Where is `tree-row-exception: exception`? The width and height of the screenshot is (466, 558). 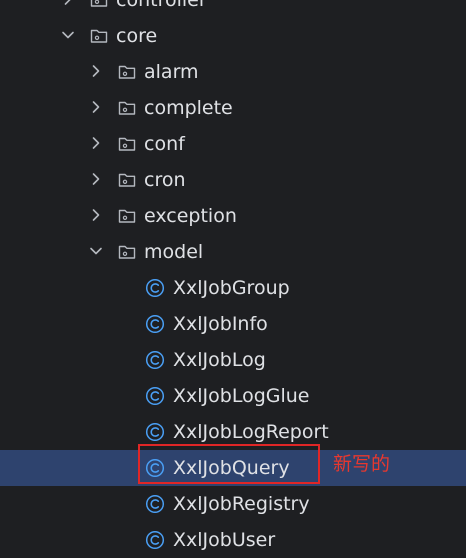 tree-row-exception: exception is located at coordinates (233, 216).